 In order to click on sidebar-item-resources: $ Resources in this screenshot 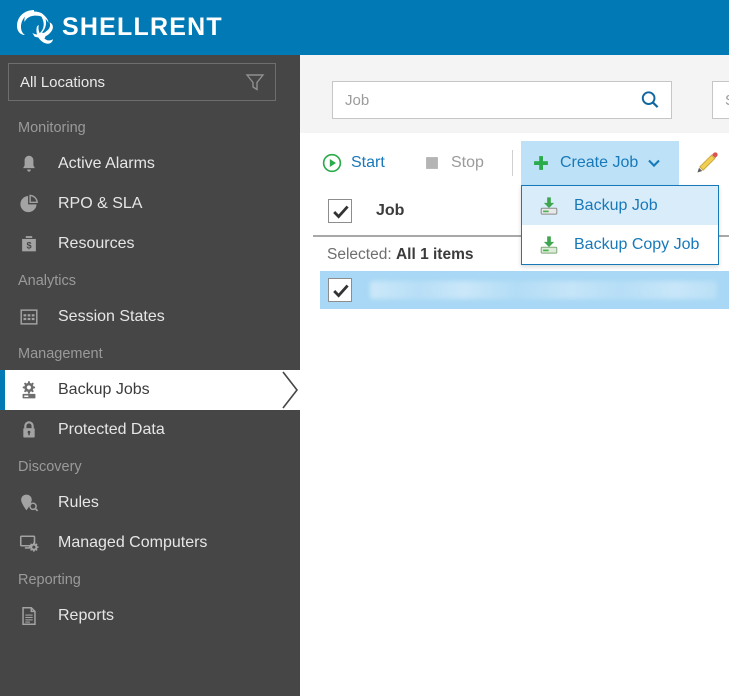, I will do `click(150, 244)`.